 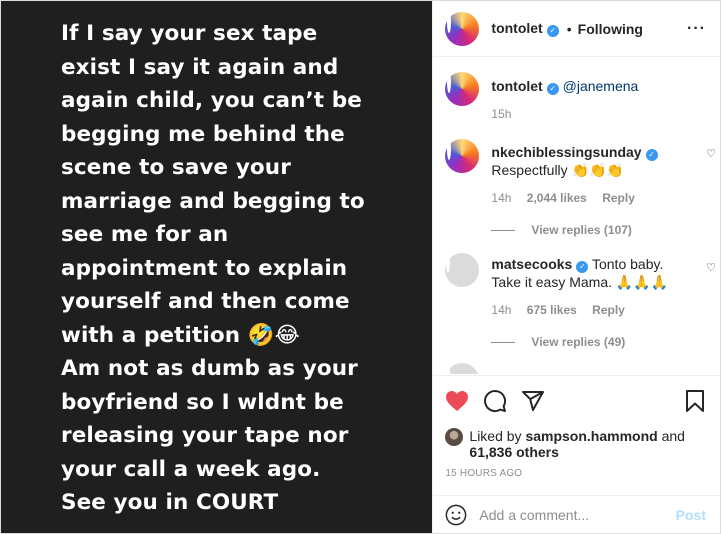 What do you see at coordinates (525, 86) in the screenshot?
I see `caption-username: tontolet ✓` at bounding box center [525, 86].